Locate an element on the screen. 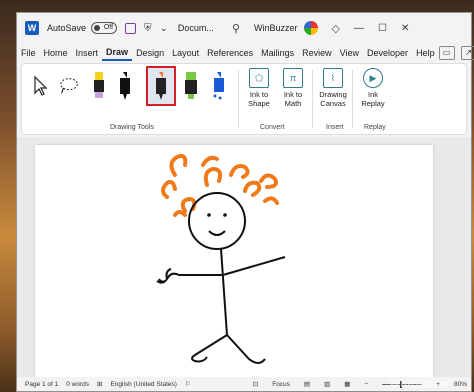  drawing-canvas-icon: ⌇ is located at coordinates (333, 78).